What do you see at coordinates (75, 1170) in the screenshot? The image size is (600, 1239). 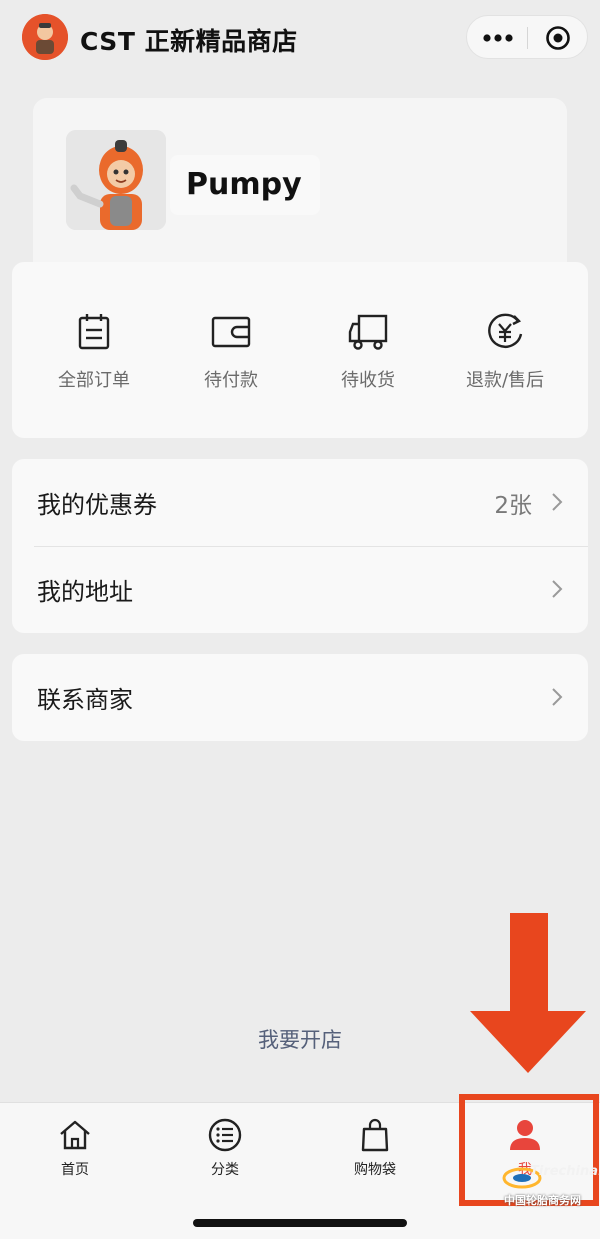 I see `tab-home-label: 首页` at bounding box center [75, 1170].